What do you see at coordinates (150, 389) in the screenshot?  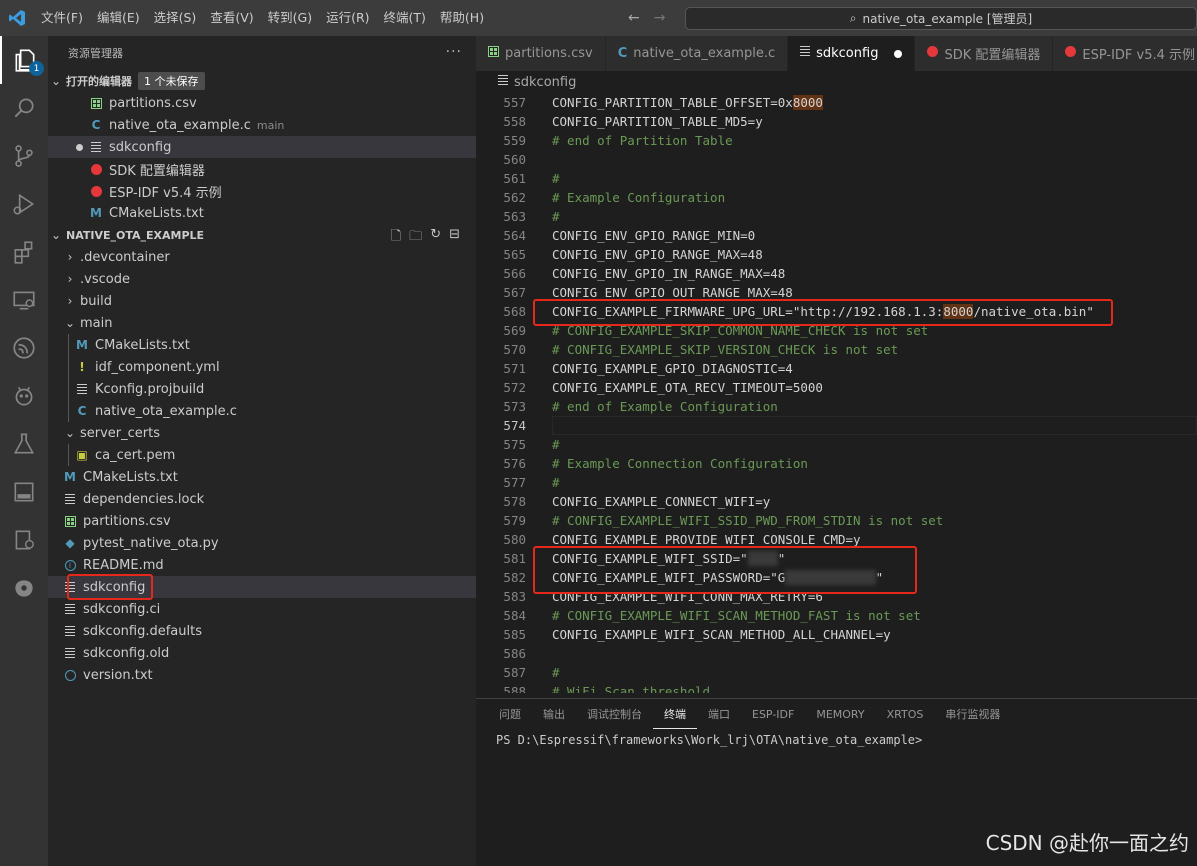 I see `file-name: Kconfig.projbuild` at bounding box center [150, 389].